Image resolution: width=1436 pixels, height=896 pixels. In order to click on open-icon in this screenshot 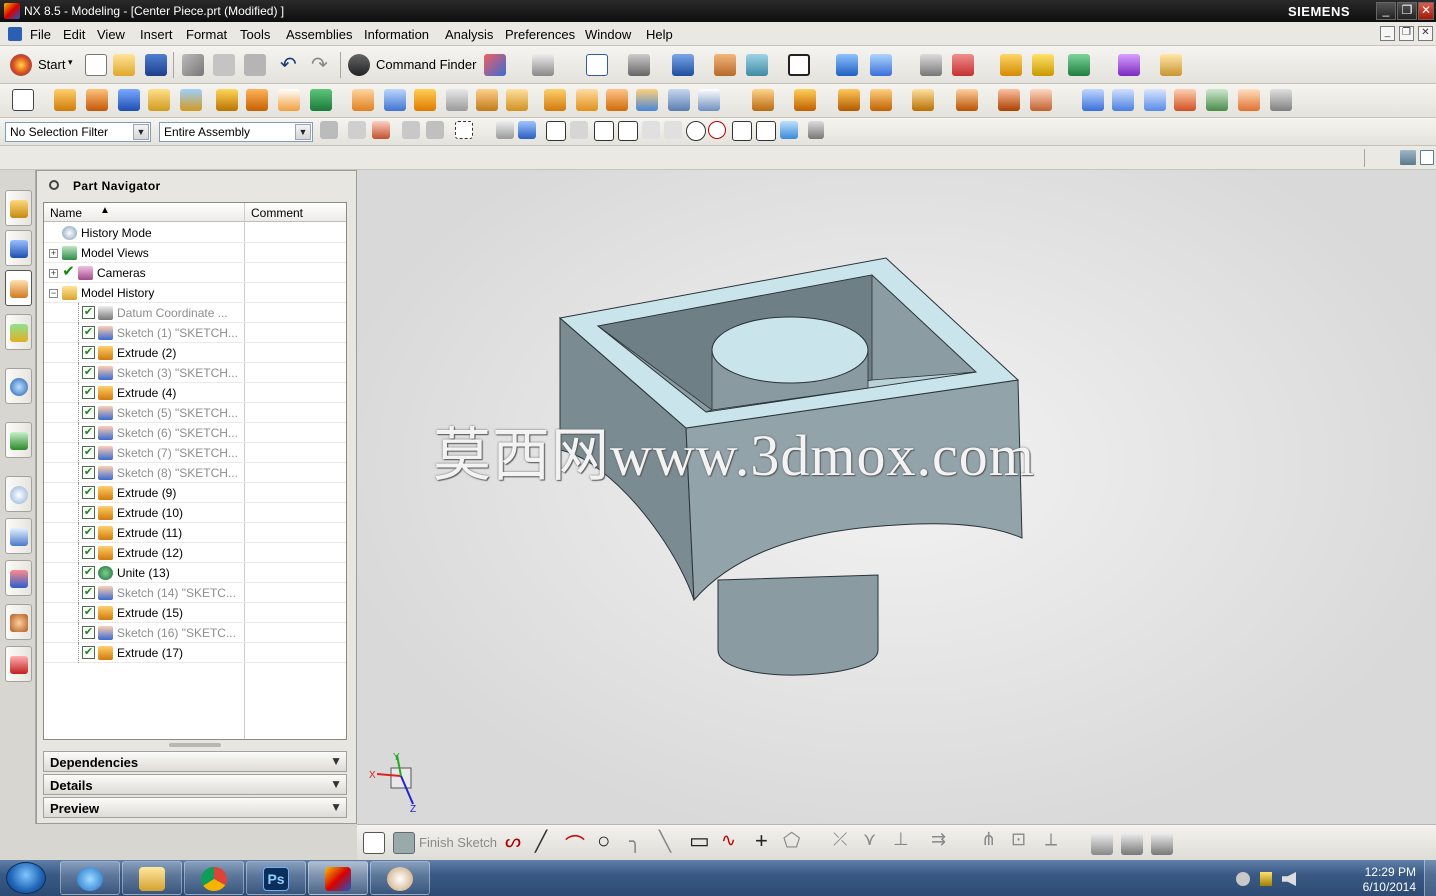, I will do `click(124, 65)`.